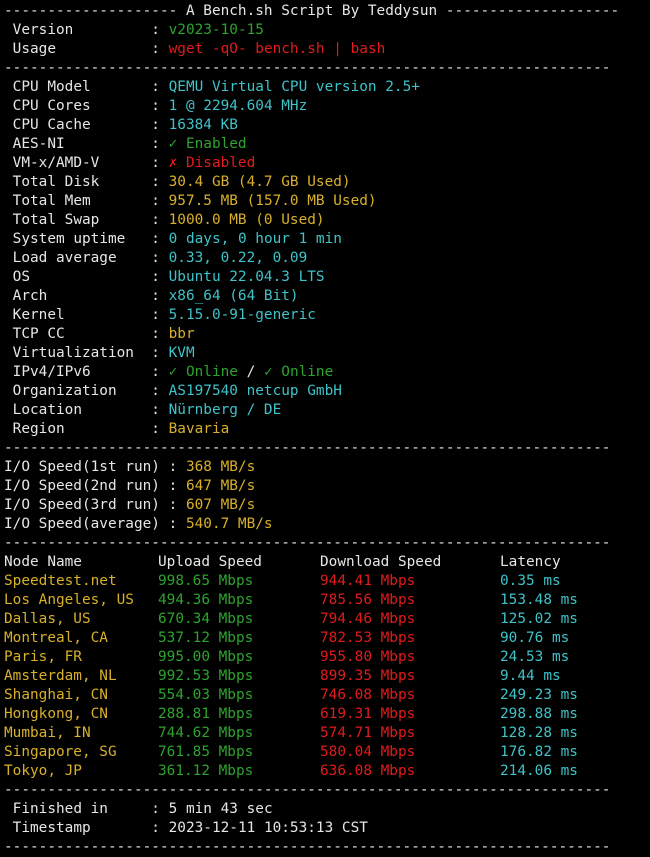 This screenshot has height=857, width=650. What do you see at coordinates (255, 239) in the screenshot?
I see `info-value: 0 days, 0 hour 1 min` at bounding box center [255, 239].